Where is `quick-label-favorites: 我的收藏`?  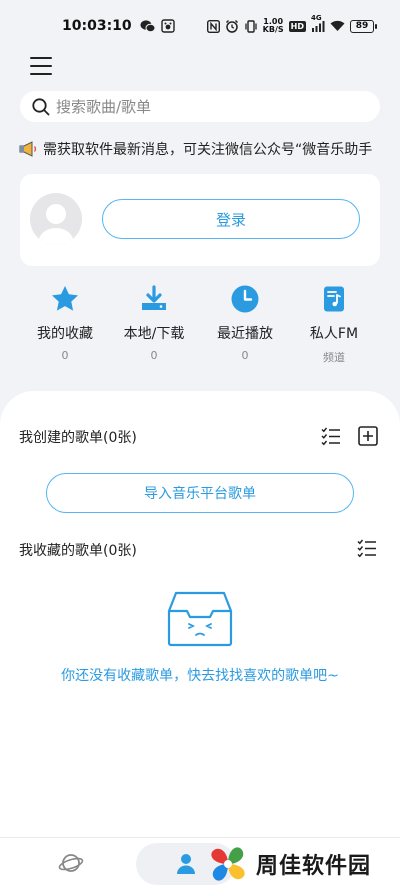
quick-label-favorites: 我的收藏 is located at coordinates (65, 334).